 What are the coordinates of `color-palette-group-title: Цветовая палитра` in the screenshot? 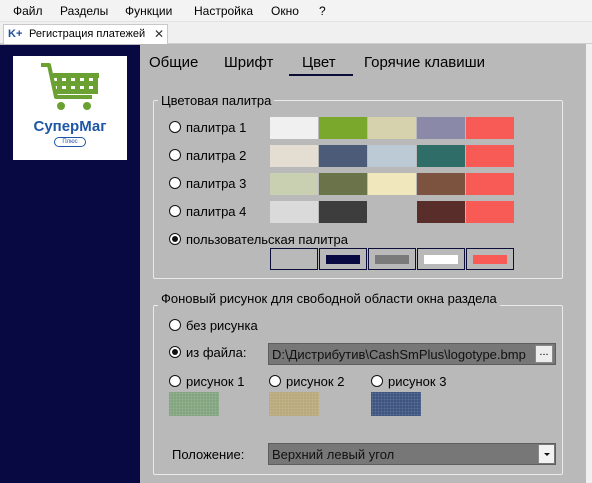 It's located at (216, 100).